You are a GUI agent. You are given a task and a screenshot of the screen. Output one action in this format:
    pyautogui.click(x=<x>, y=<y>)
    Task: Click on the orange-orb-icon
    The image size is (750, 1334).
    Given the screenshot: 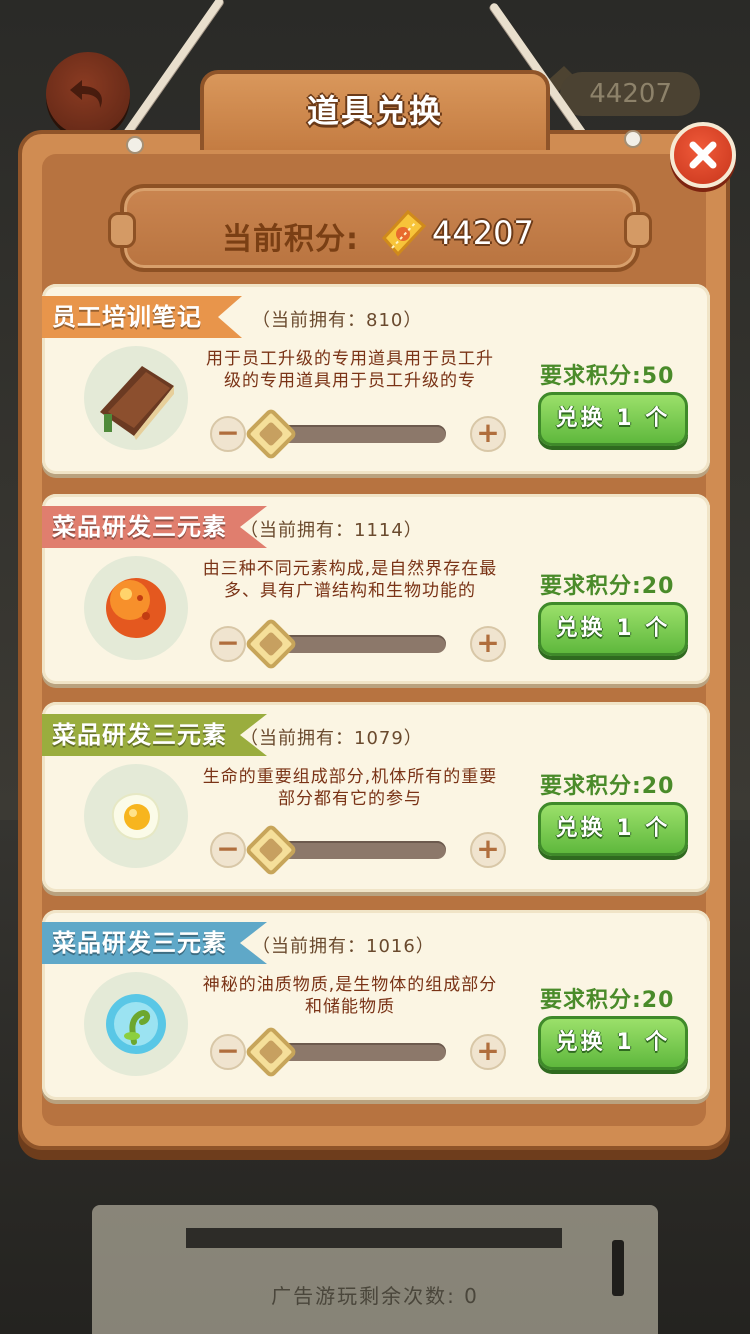 What is the action you would take?
    pyautogui.click(x=136, y=608)
    